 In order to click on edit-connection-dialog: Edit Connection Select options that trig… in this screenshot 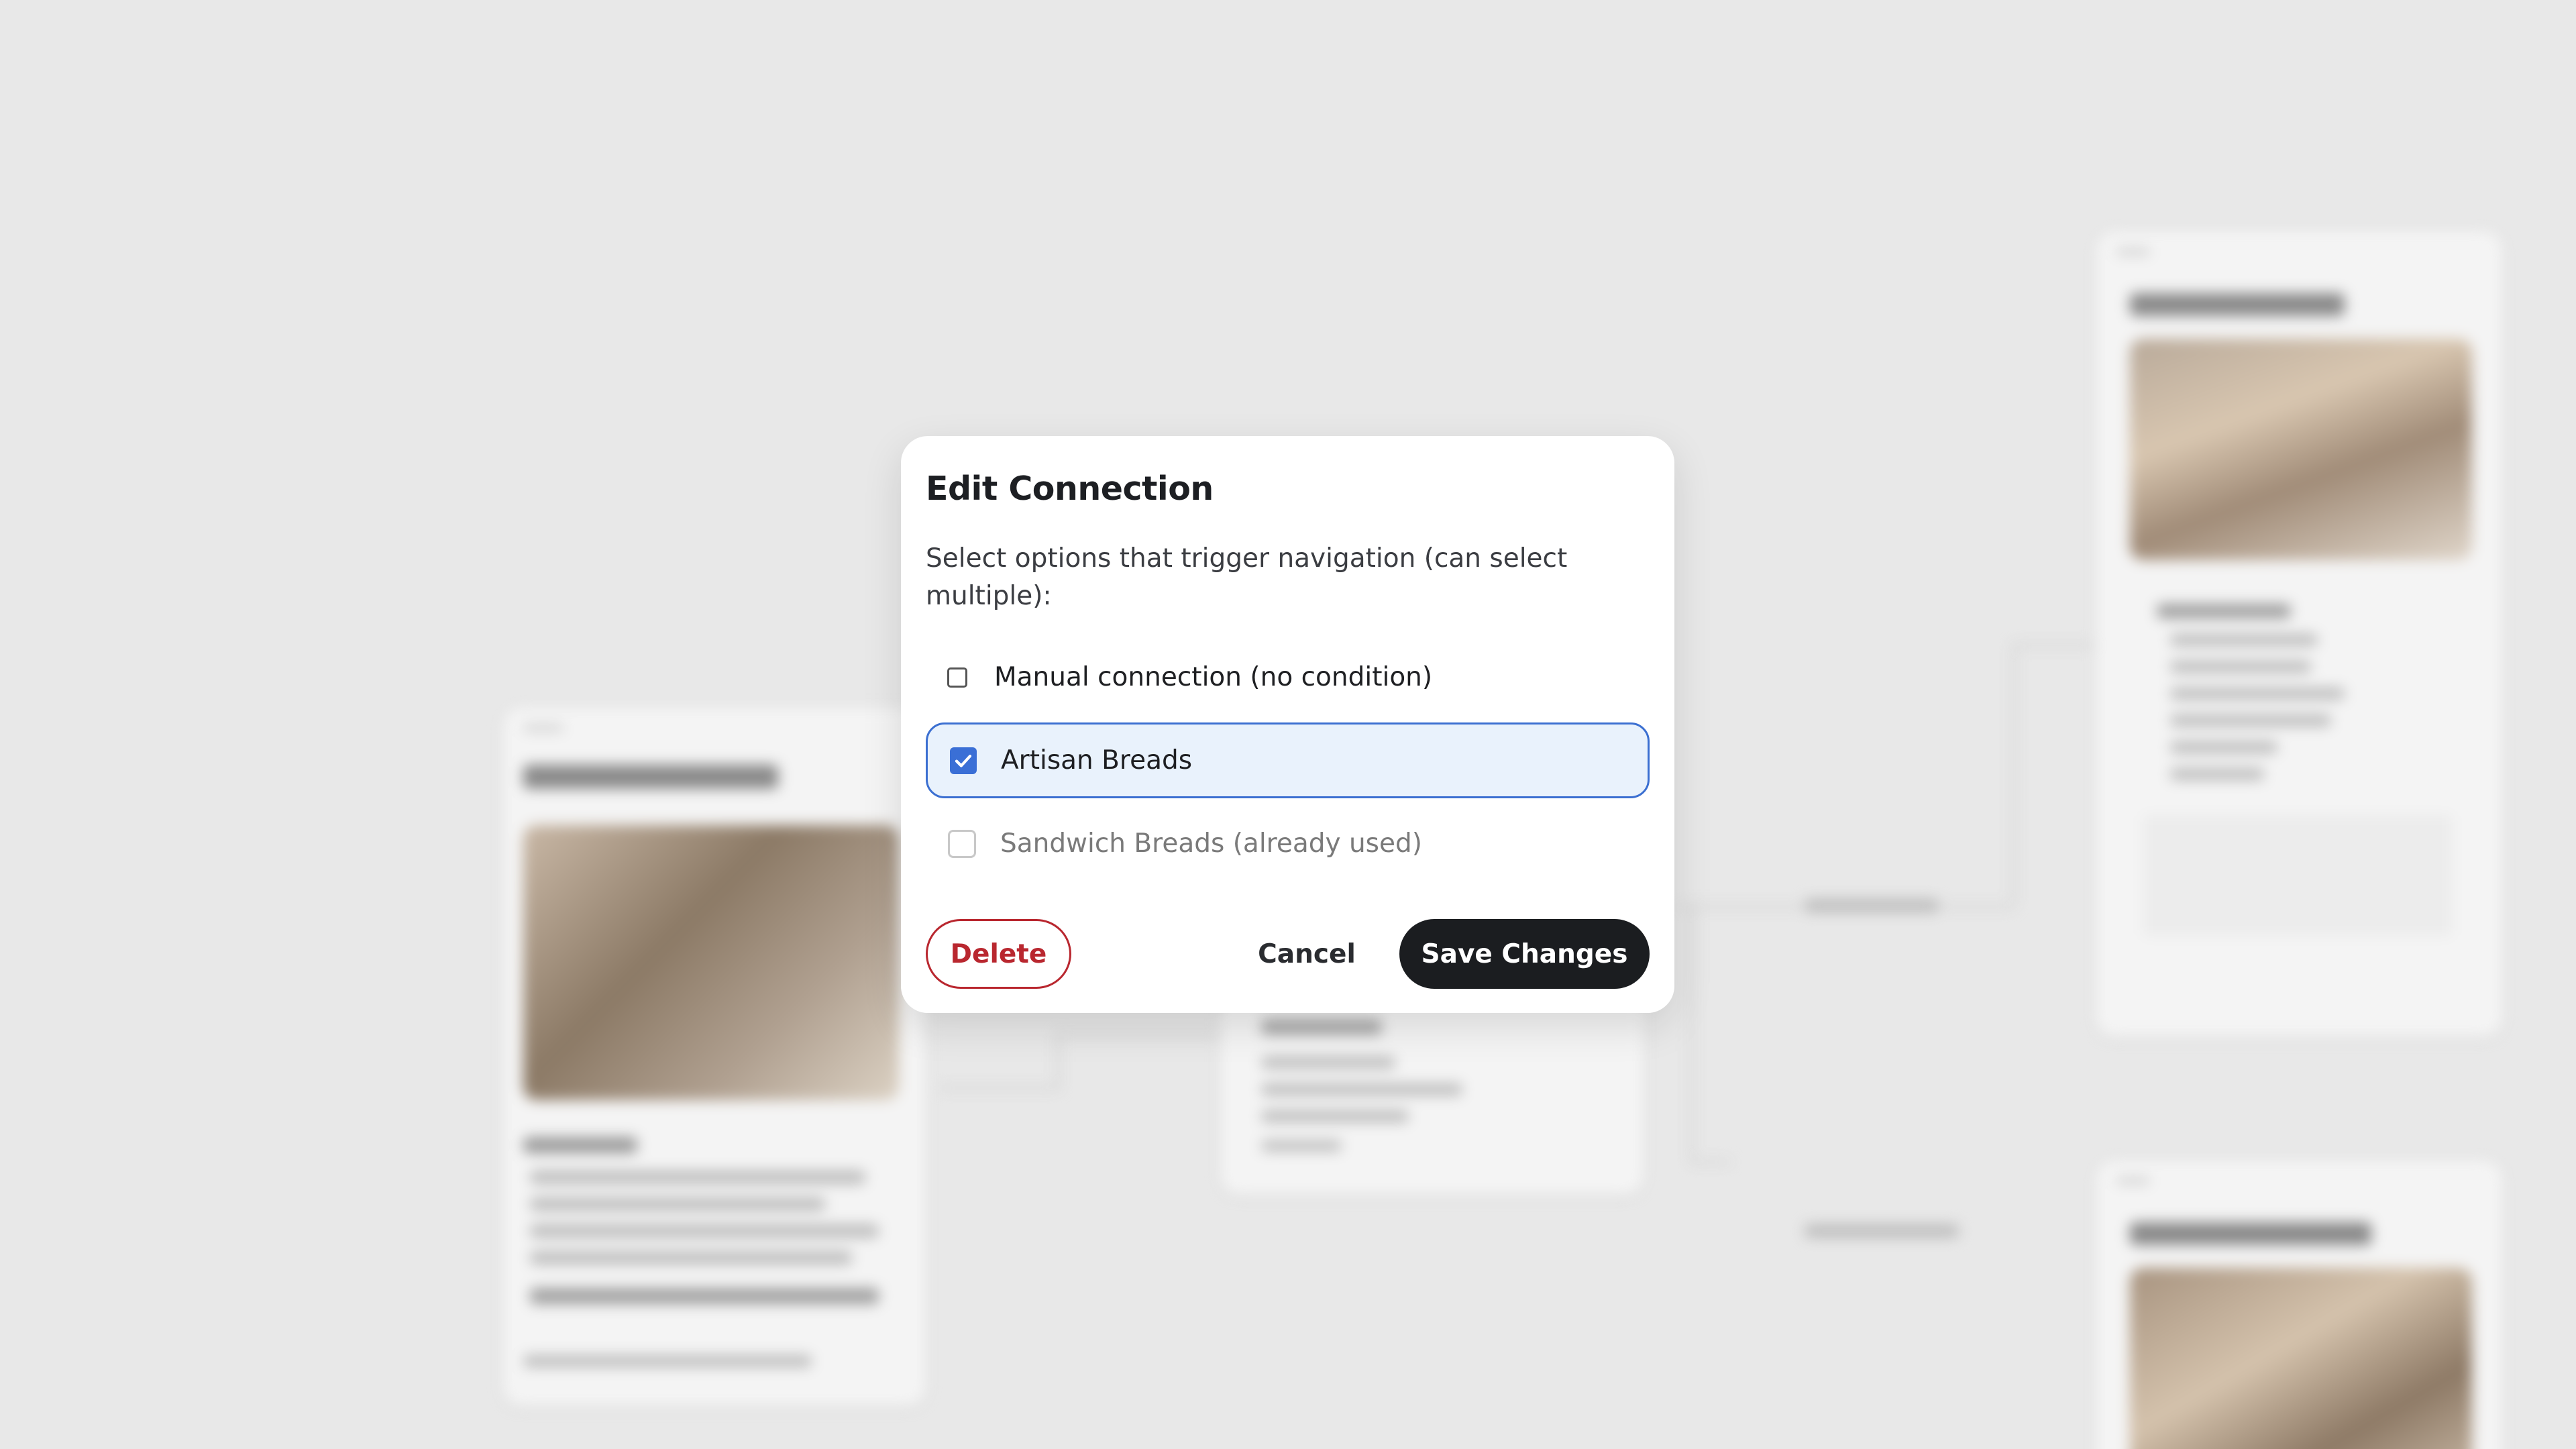, I will do `click(1287, 724)`.